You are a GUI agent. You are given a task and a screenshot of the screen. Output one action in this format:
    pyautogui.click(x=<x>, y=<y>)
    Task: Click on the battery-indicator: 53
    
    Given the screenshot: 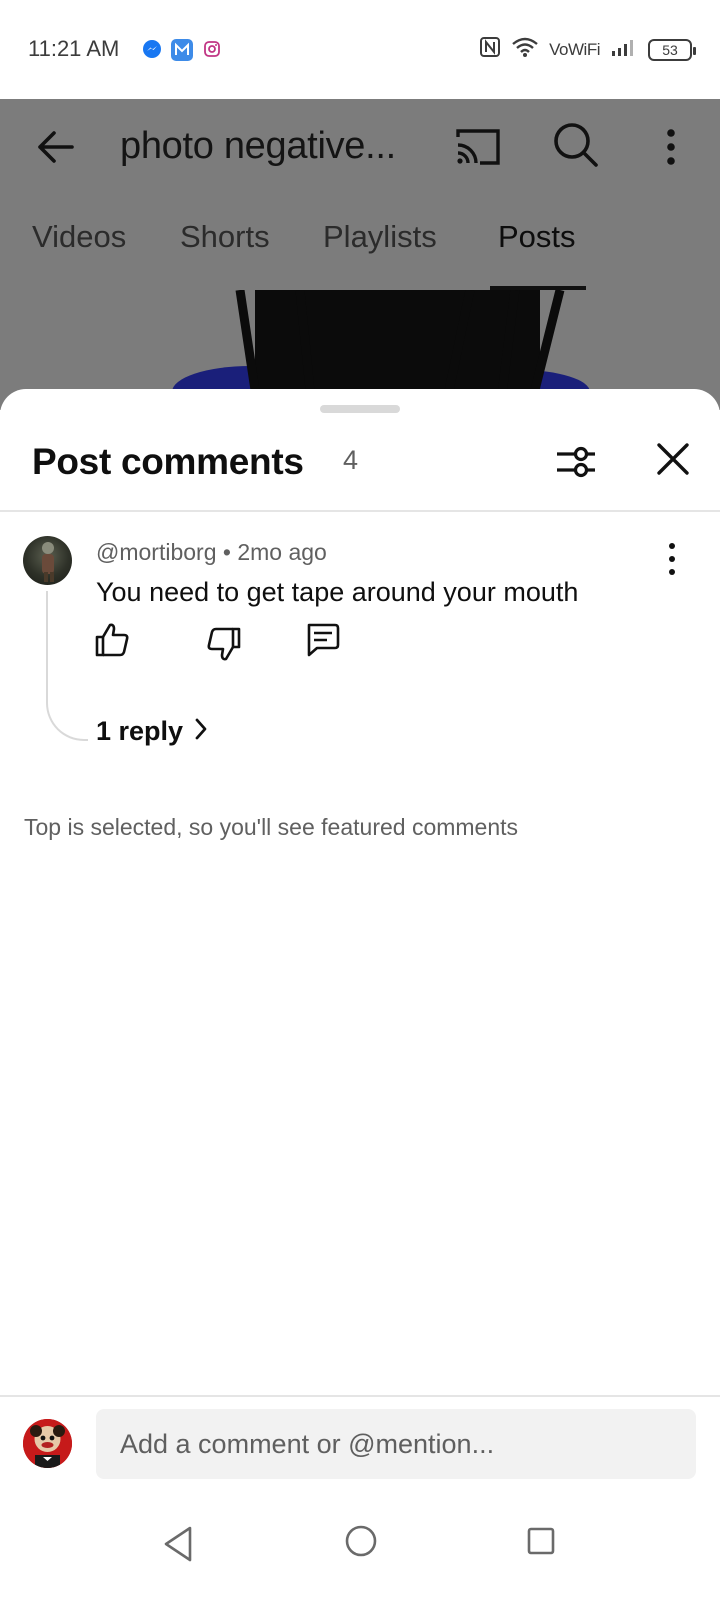 What is the action you would take?
    pyautogui.click(x=672, y=49)
    